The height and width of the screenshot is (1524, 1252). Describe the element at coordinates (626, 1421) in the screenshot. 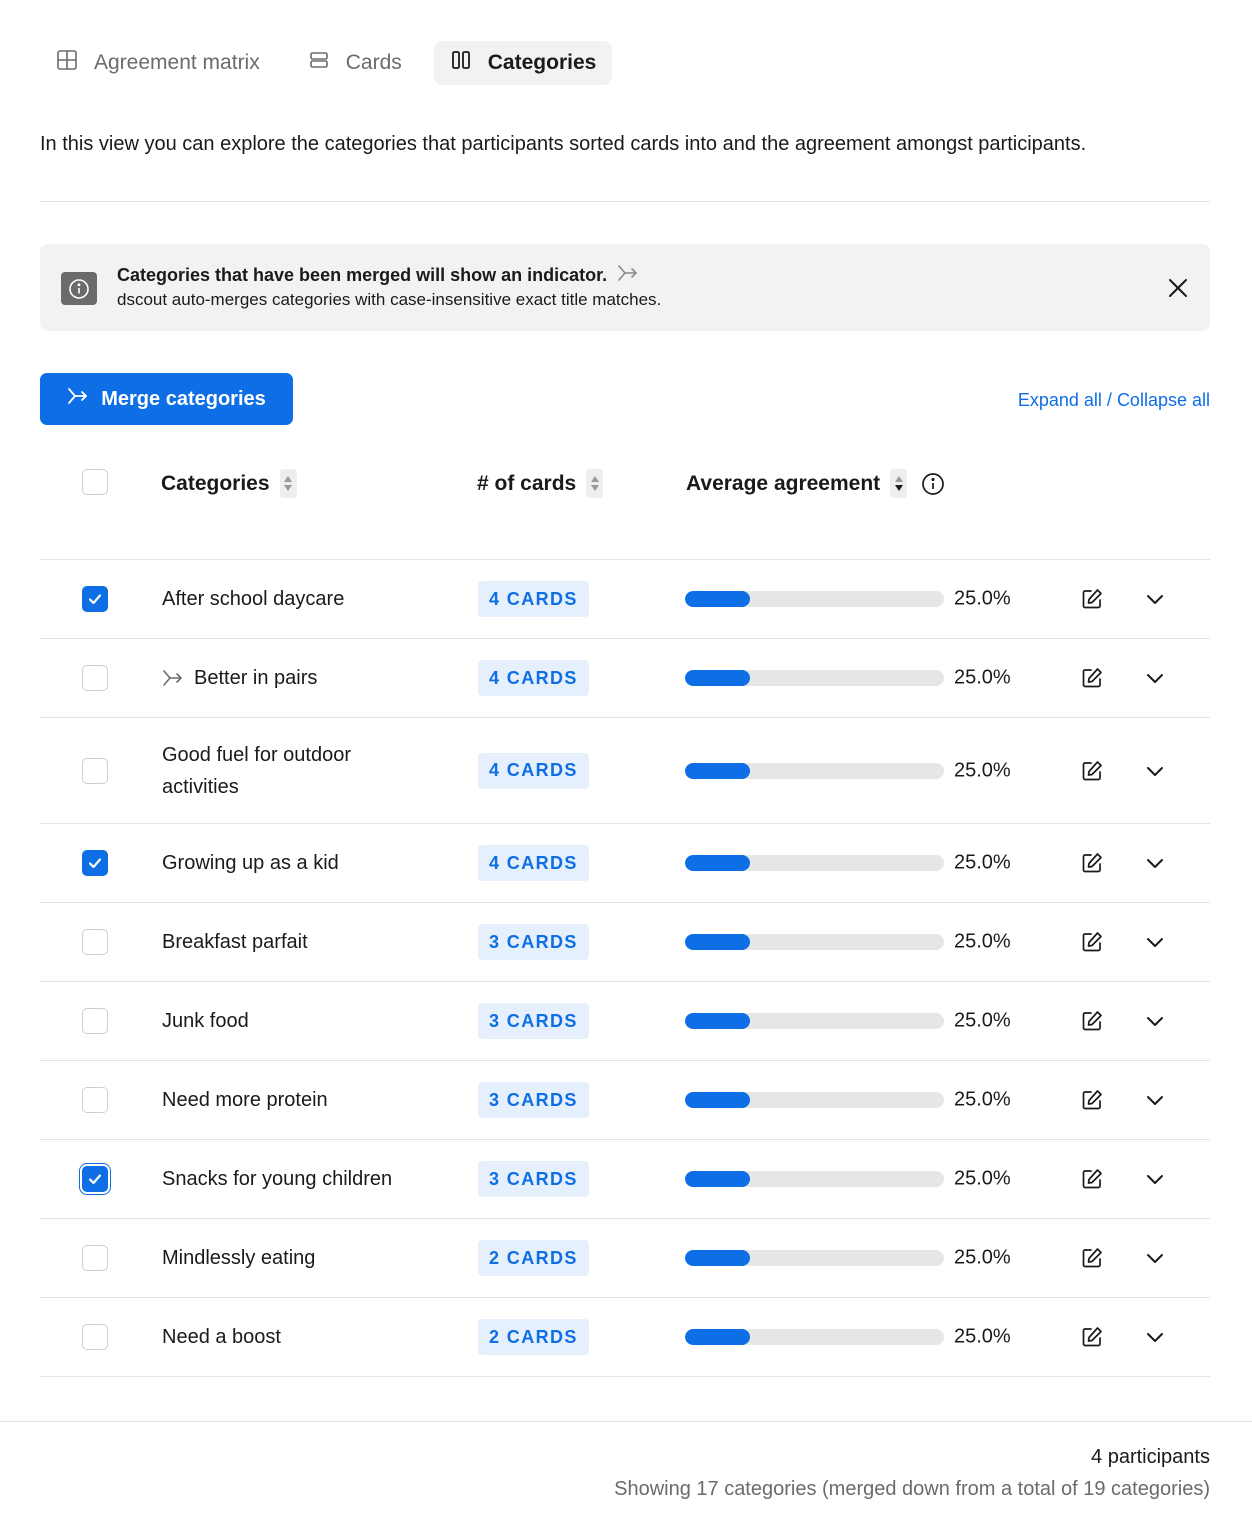

I see `footer-divider` at that location.